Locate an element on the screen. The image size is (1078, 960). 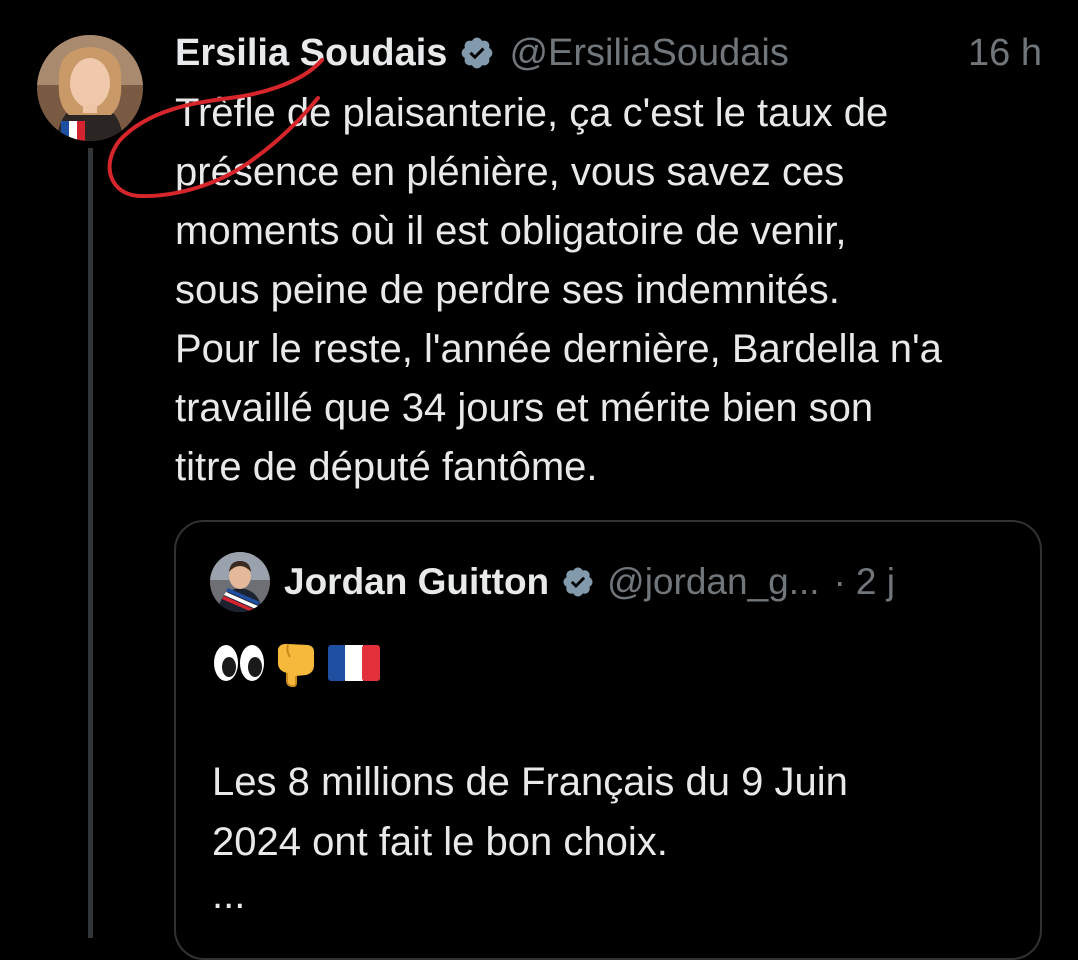
pointing-down-emoji-icon is located at coordinates (296, 665).